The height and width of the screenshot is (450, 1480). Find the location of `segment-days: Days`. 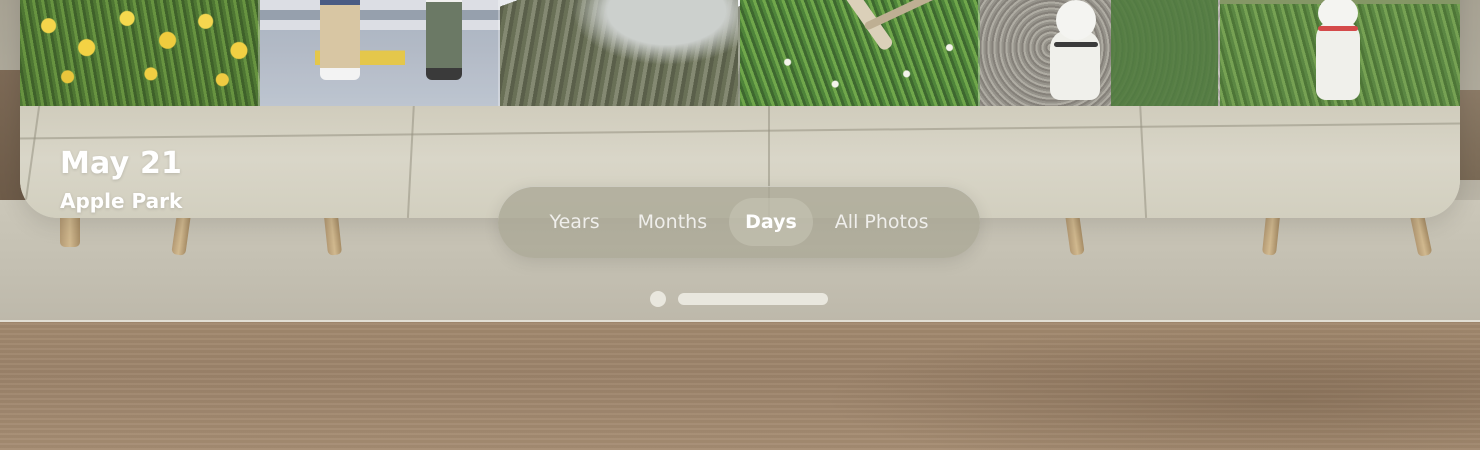

segment-days: Days is located at coordinates (771, 222).